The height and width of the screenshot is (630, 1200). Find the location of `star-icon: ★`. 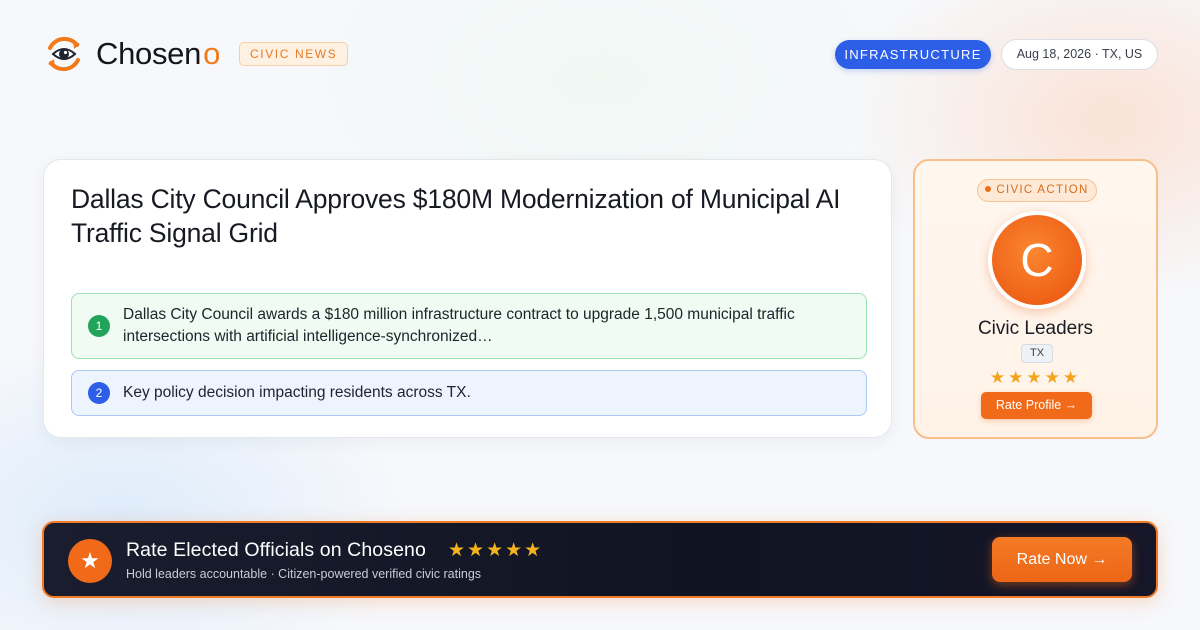

star-icon: ★ is located at coordinates (90, 561).